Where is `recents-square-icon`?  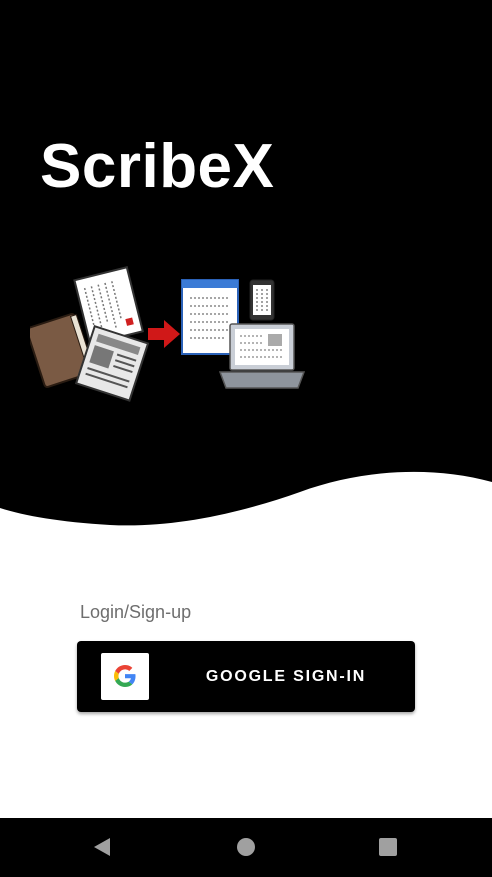 recents-square-icon is located at coordinates (388, 847).